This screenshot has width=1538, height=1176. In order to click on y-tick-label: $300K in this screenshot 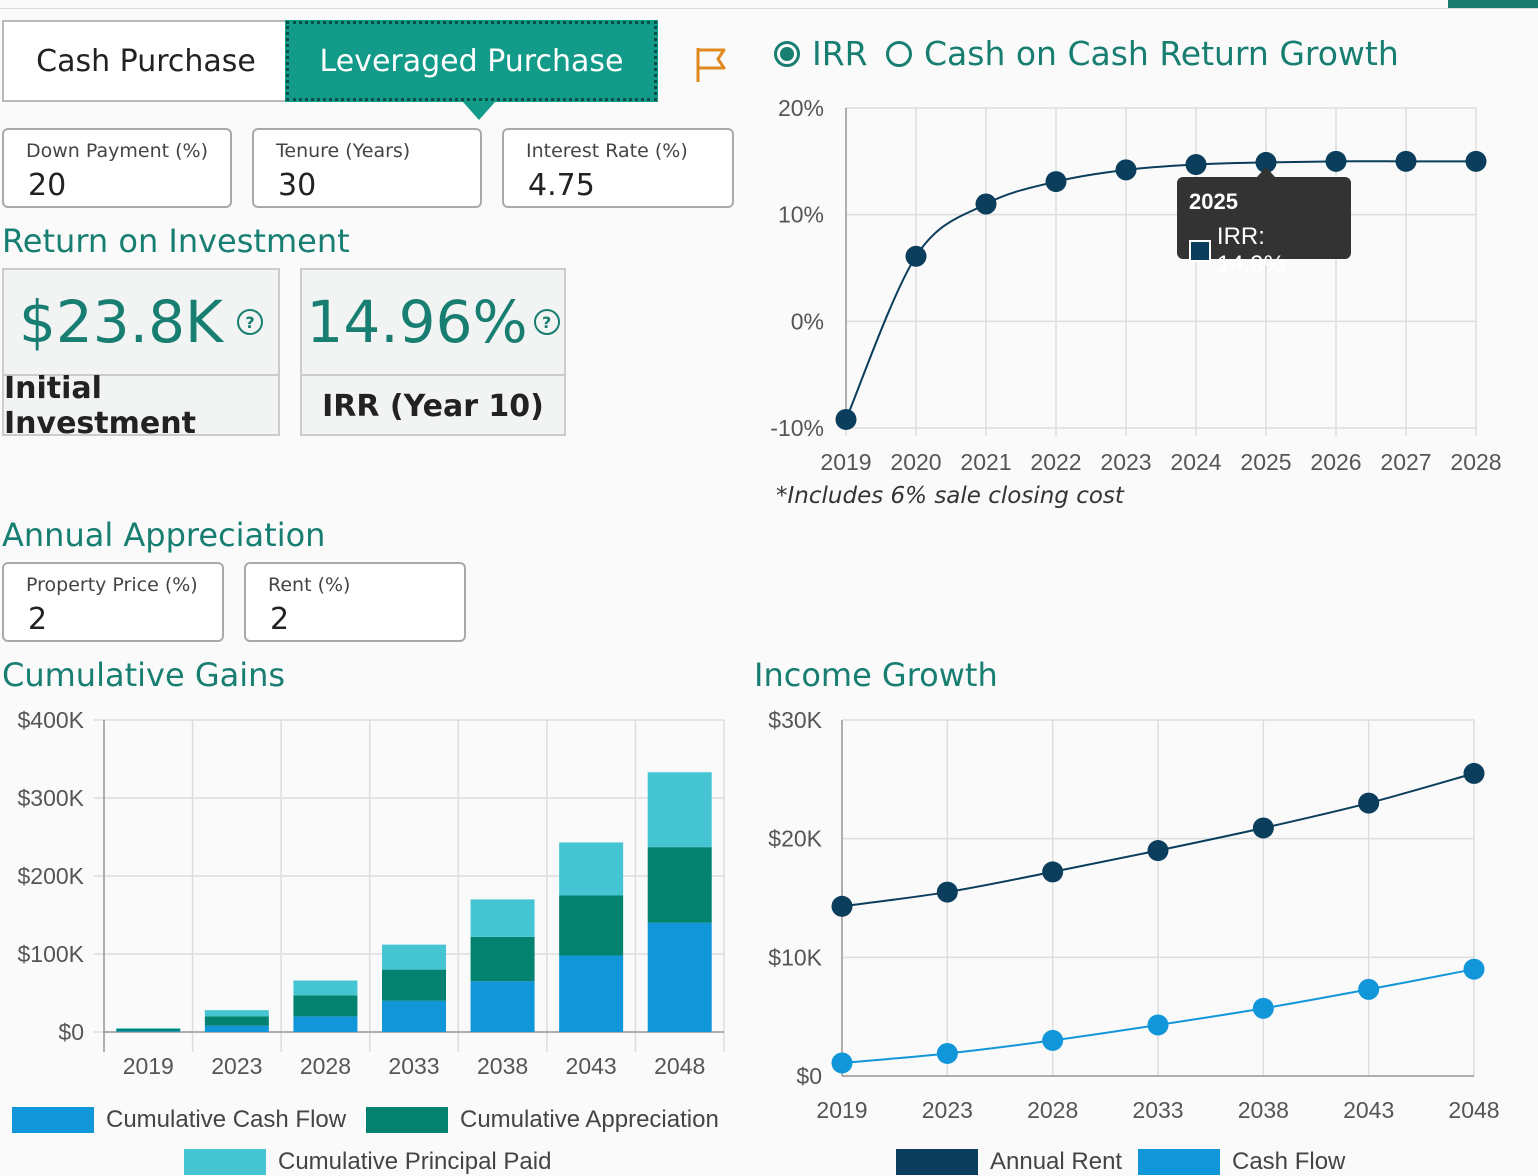, I will do `click(50, 798)`.